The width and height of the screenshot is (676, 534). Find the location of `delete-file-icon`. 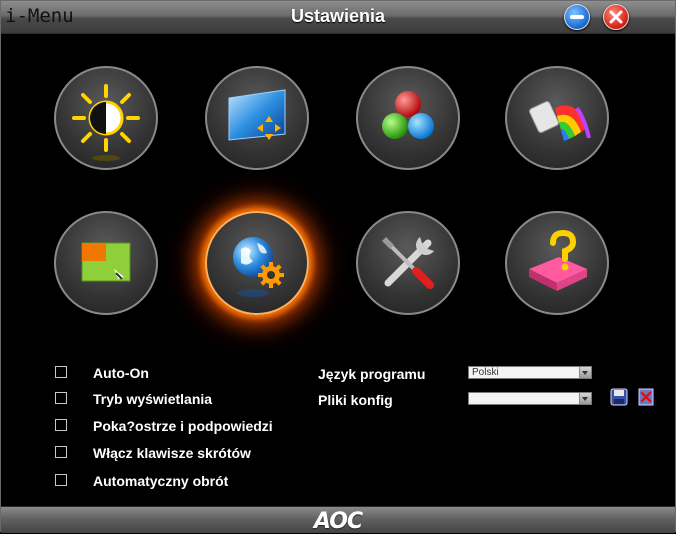

delete-file-icon is located at coordinates (646, 397).